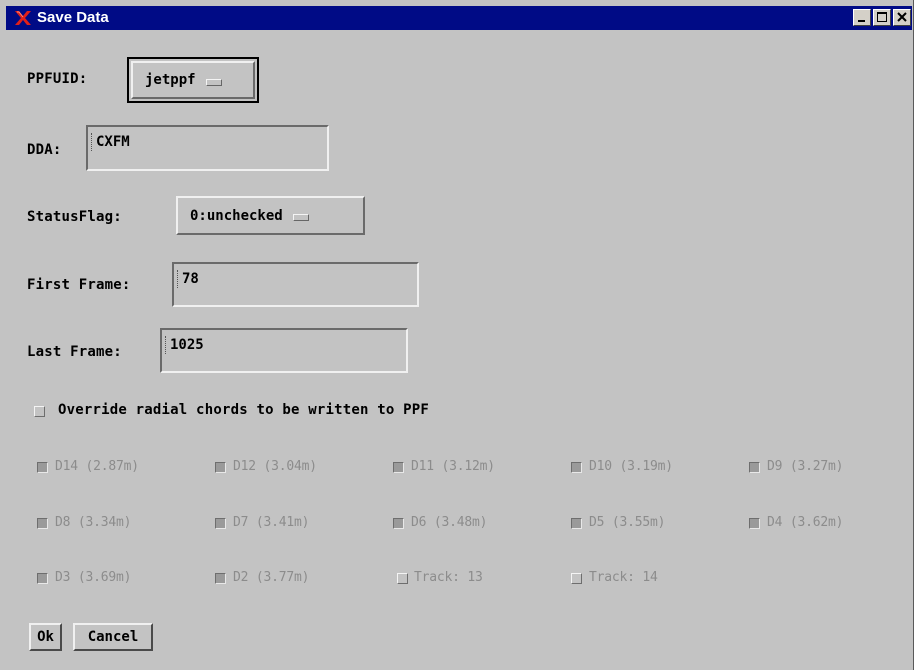 Image resolution: width=914 pixels, height=670 pixels. What do you see at coordinates (398, 467) in the screenshot?
I see `chord-checkbox-d11` at bounding box center [398, 467].